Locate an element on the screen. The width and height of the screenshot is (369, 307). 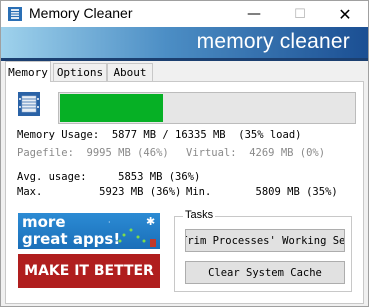
min-usage-text: Min. 5809 MB (35%) is located at coordinates (262, 192).